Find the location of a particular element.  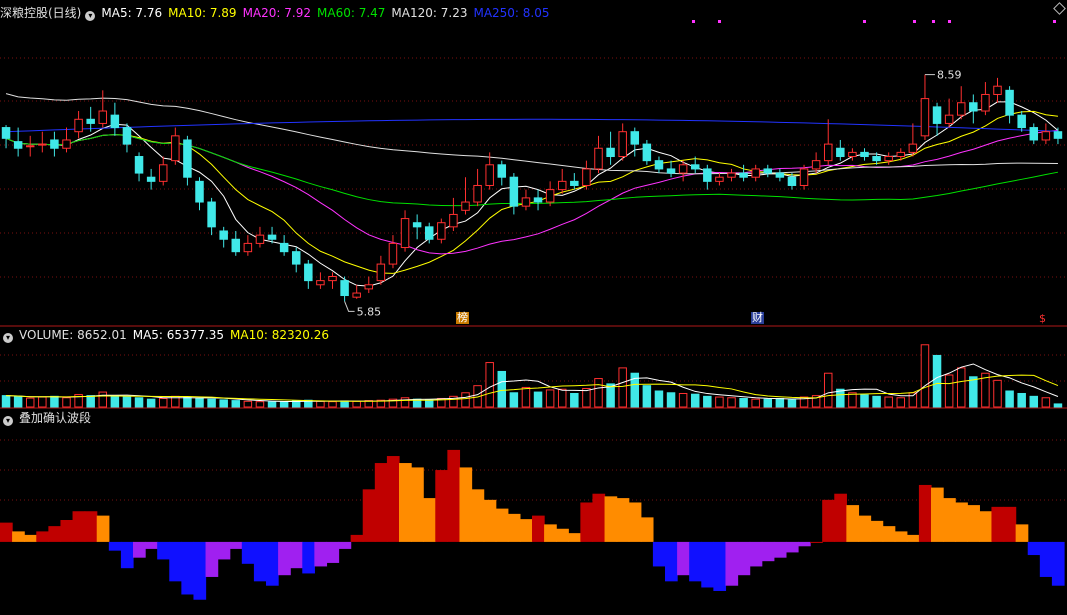

indicator-title: 叠加确认波段 is located at coordinates (55, 418).